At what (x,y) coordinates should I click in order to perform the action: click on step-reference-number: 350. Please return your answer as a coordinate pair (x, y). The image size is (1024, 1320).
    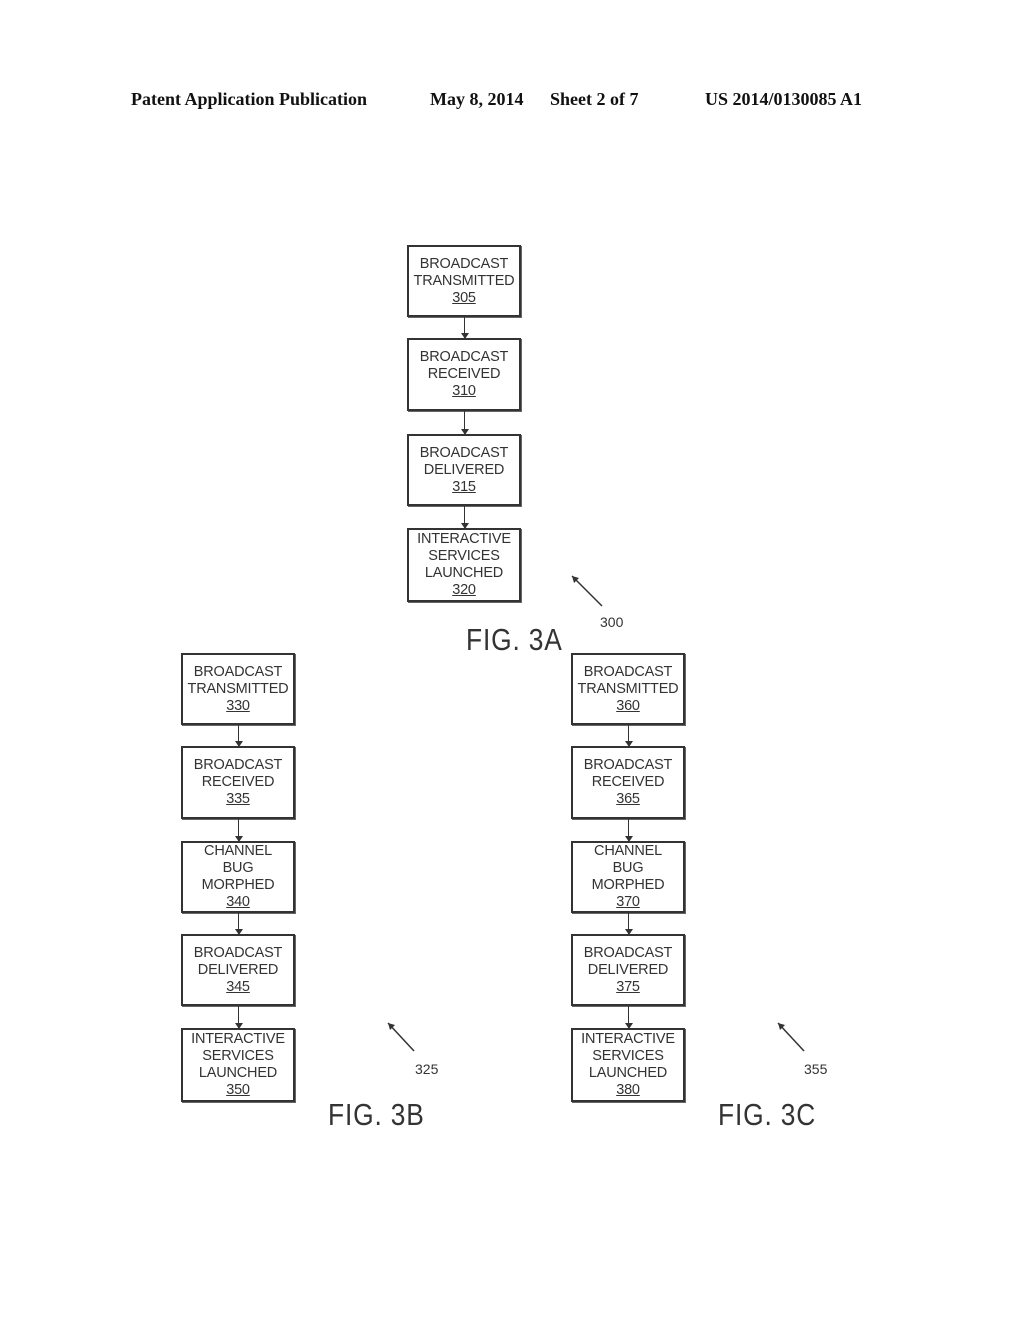
    Looking at the image, I should click on (238, 1090).